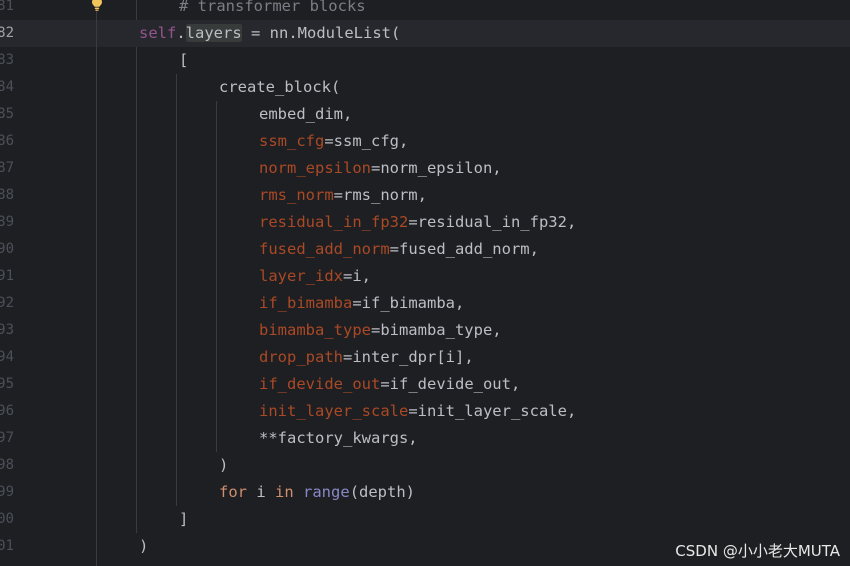  What do you see at coordinates (436, 330) in the screenshot?
I see `code-token: =bimamba_type,` at bounding box center [436, 330].